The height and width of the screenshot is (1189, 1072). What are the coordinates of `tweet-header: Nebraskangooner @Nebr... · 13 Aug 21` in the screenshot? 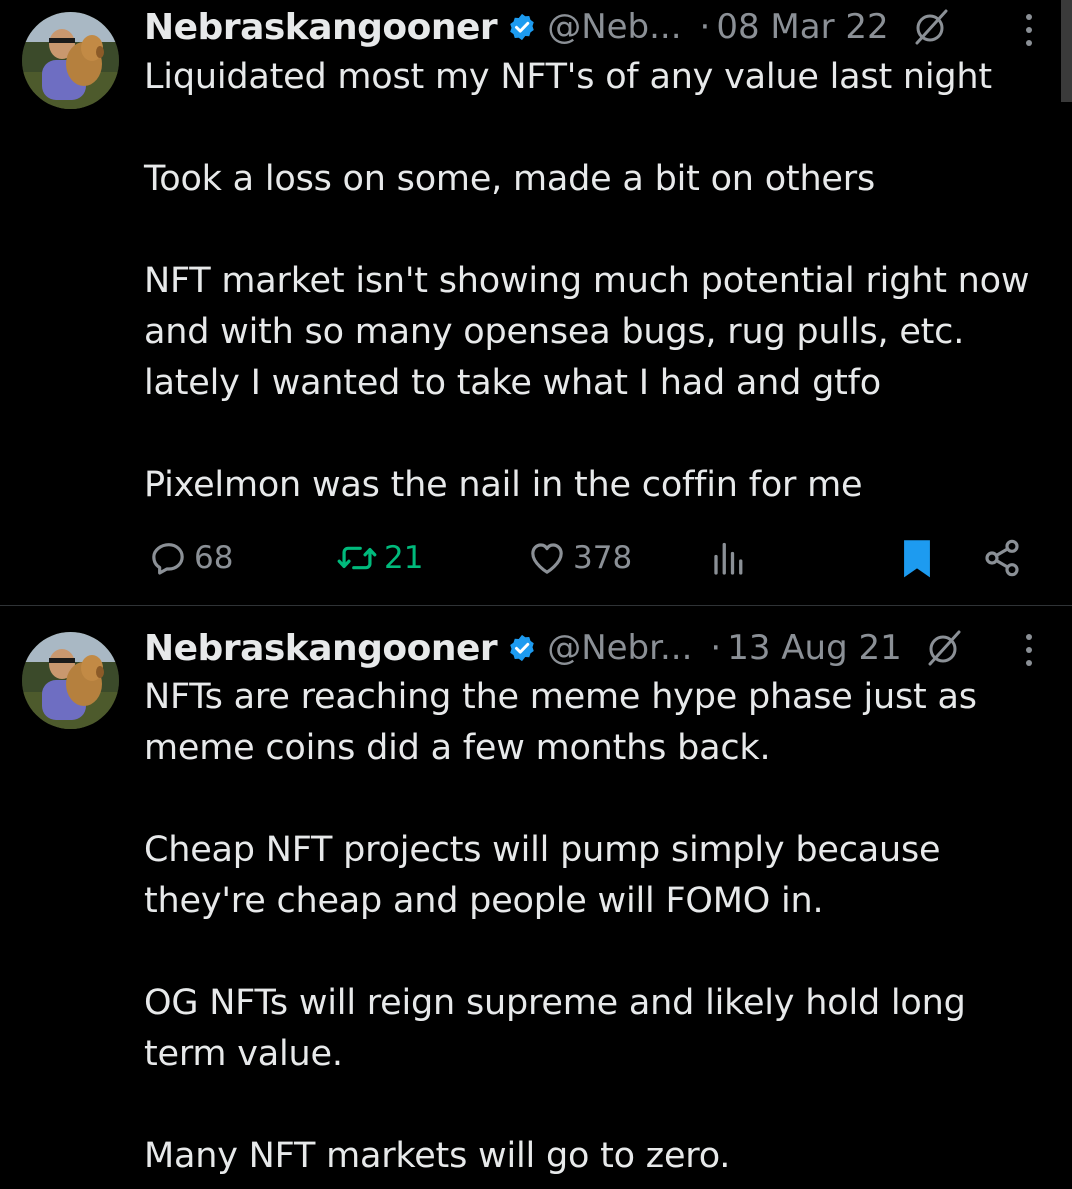 It's located at (588, 648).